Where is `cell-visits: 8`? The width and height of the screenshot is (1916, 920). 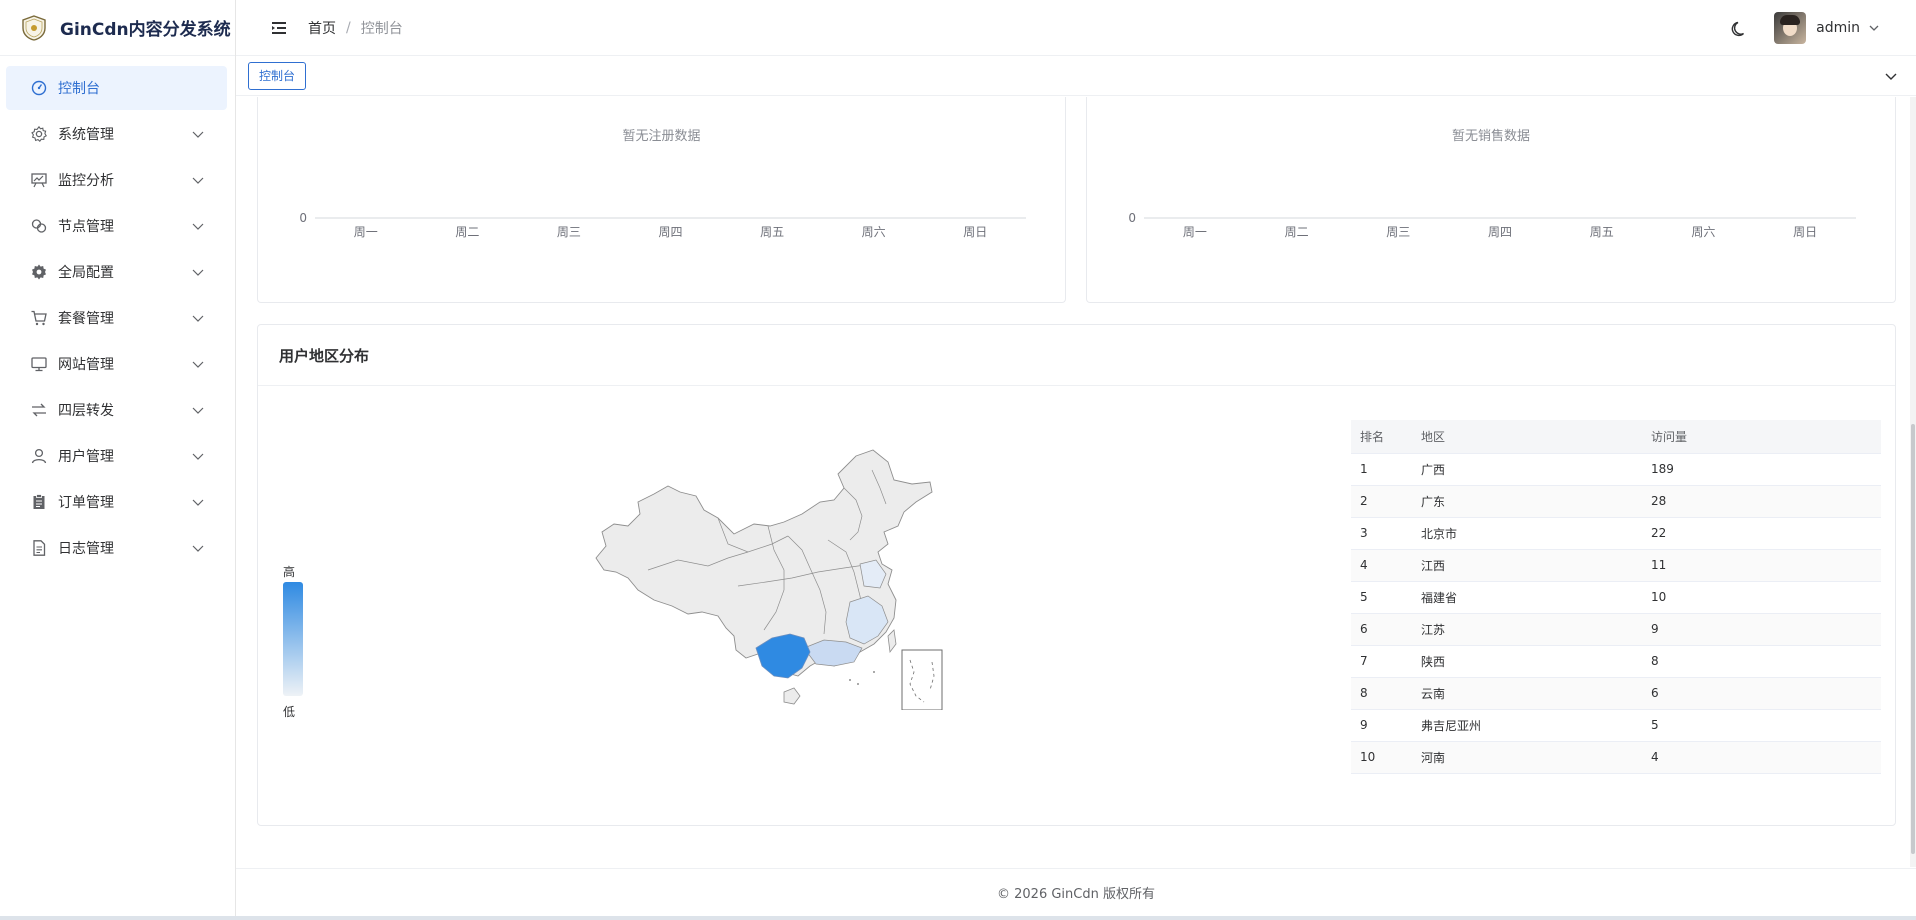 cell-visits: 8 is located at coordinates (1761, 661).